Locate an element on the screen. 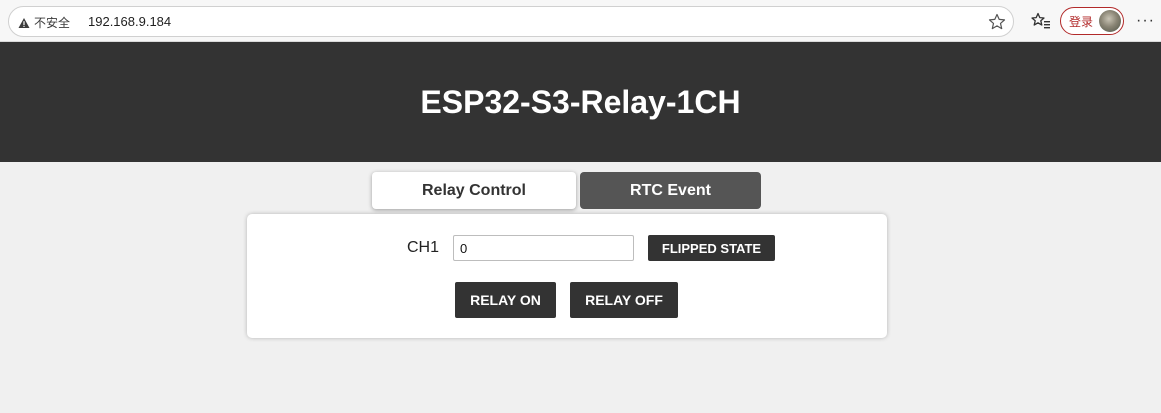 Image resolution: width=1161 pixels, height=413 pixels. channel-state-input is located at coordinates (543, 248).